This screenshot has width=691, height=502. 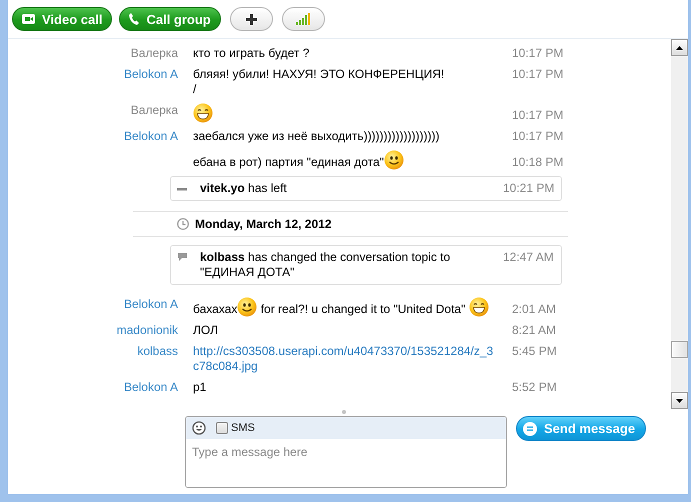 What do you see at coordinates (318, 82) in the screenshot?
I see `message-text: бляяя! убили! НАХУЯ! ЭТО КОНФЕРЕНЦИЯ! /` at bounding box center [318, 82].